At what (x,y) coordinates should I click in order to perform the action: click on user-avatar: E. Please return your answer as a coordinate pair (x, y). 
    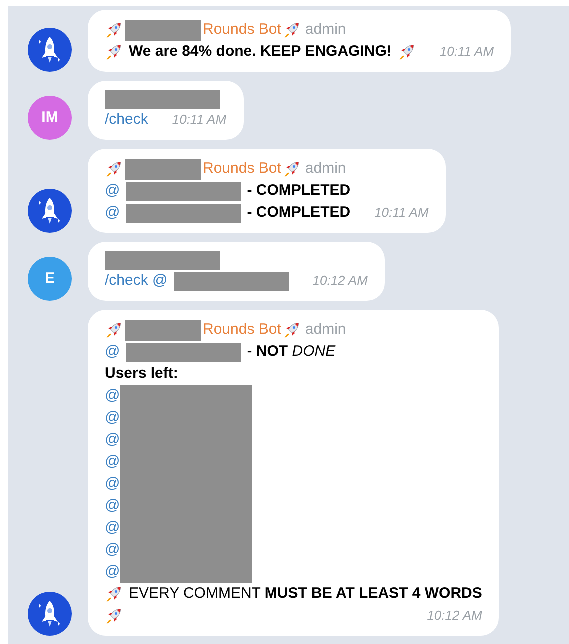
    Looking at the image, I should click on (50, 279).